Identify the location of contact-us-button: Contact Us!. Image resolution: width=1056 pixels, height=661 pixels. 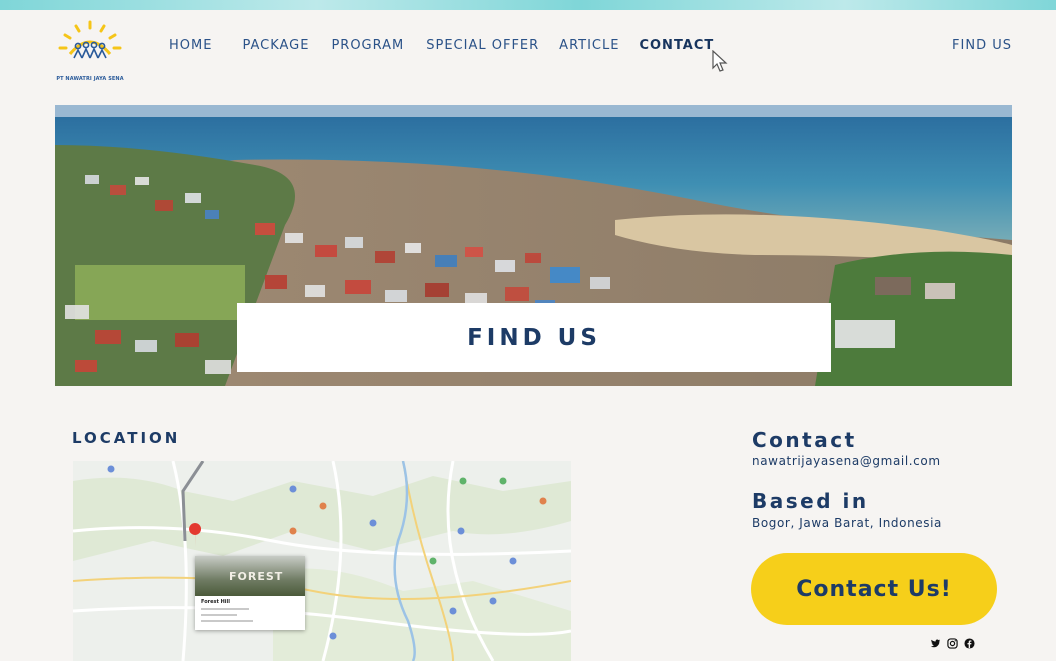
(874, 589).